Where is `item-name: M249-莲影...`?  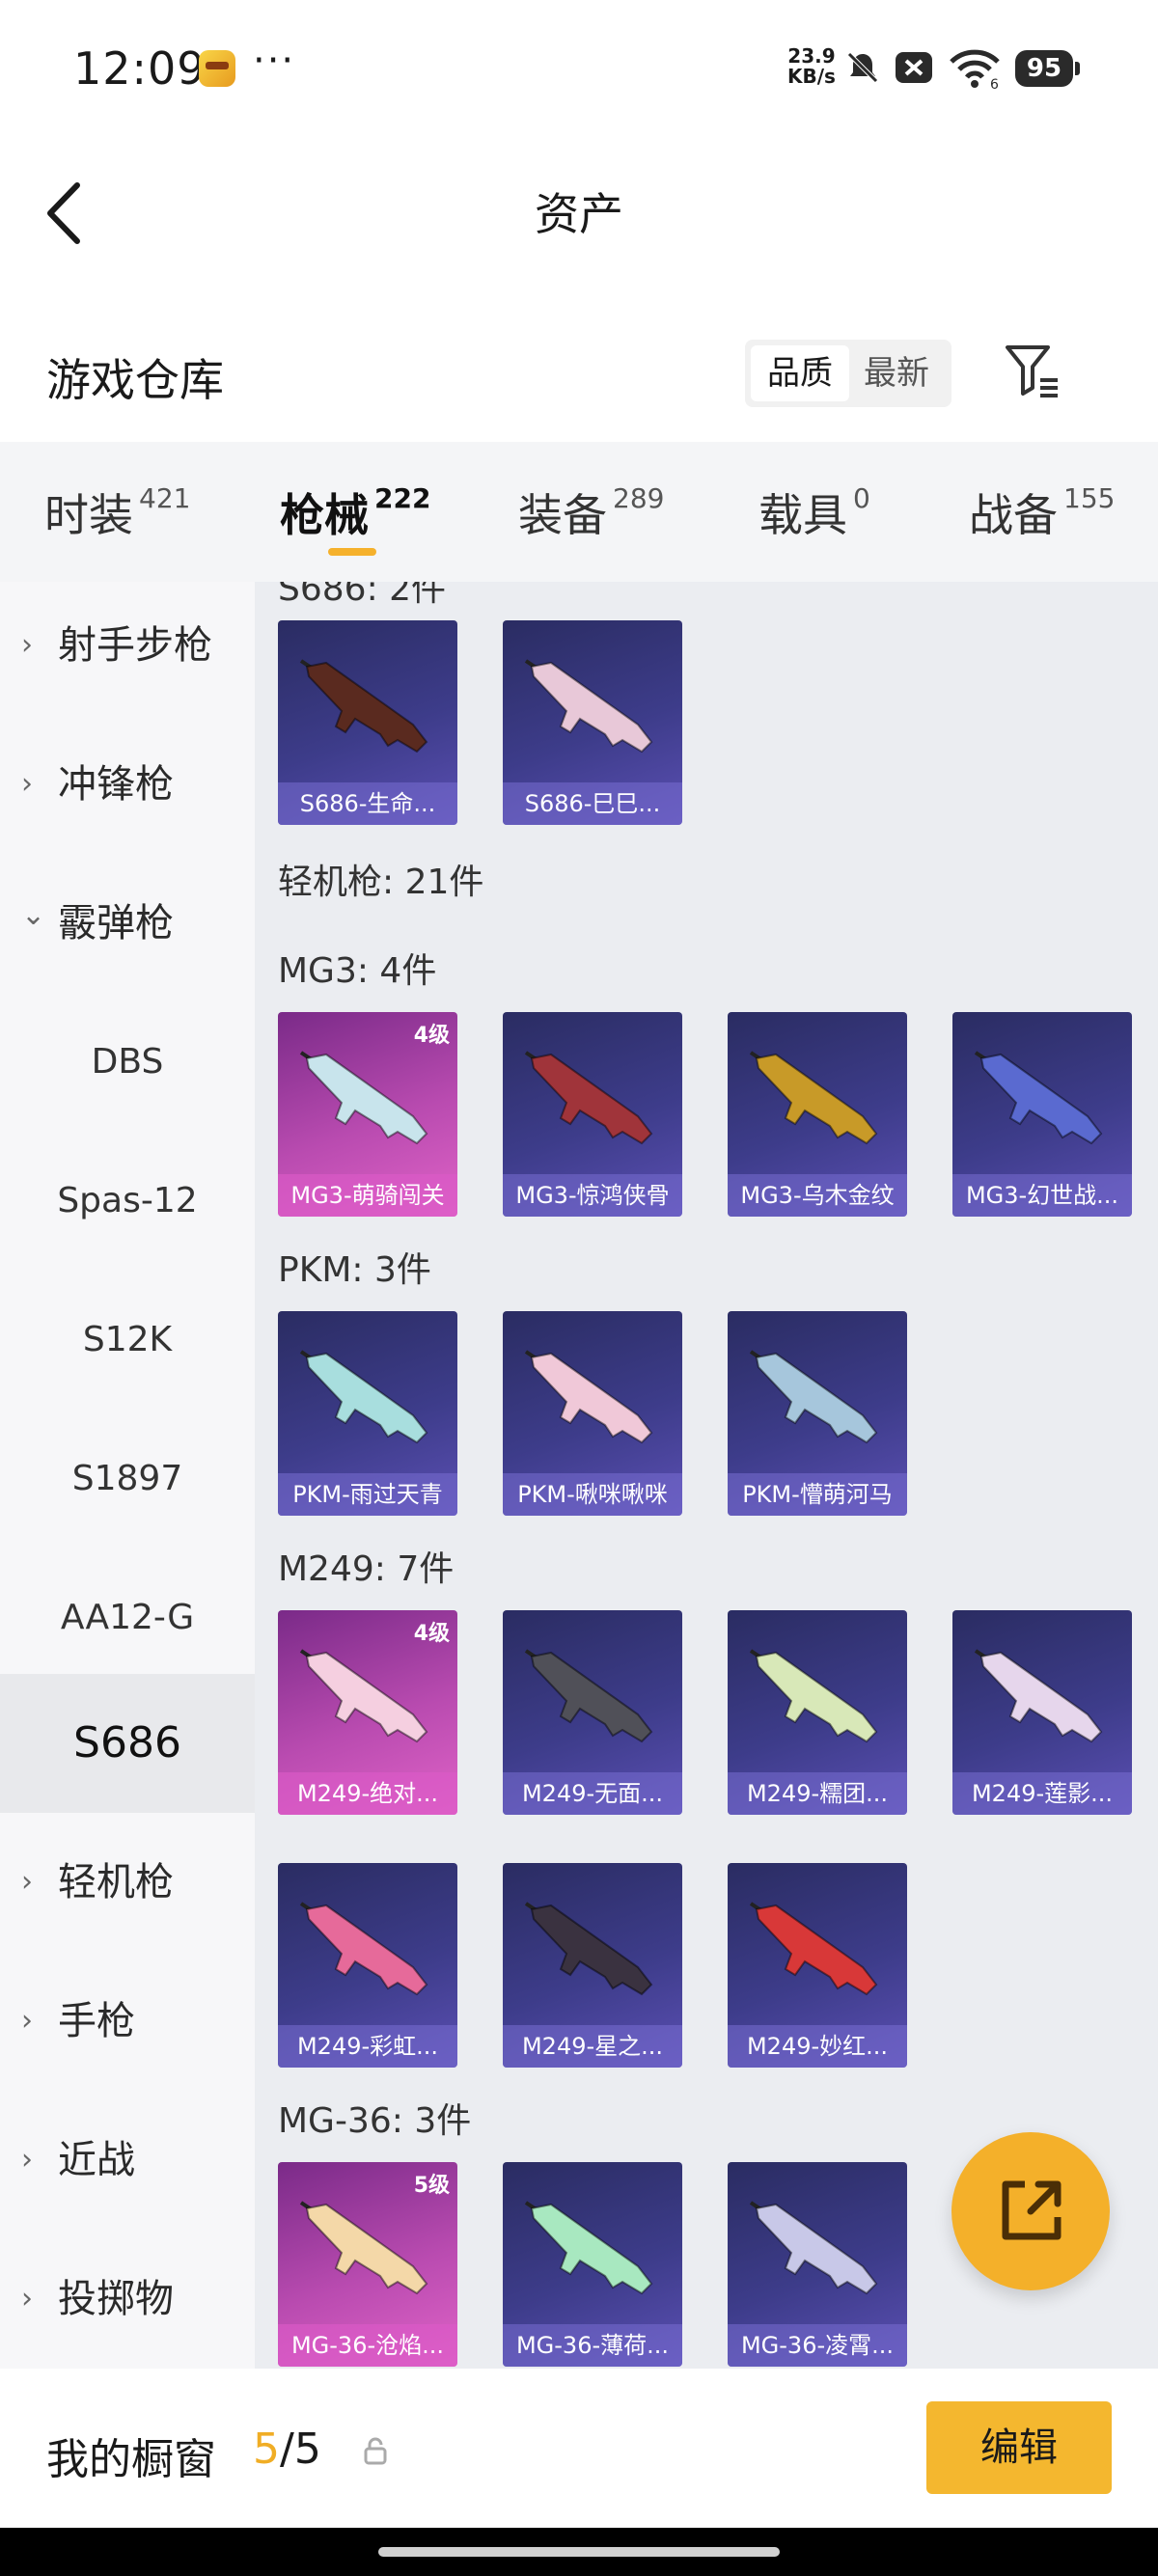
item-name: M249-莲影... is located at coordinates (1042, 1794).